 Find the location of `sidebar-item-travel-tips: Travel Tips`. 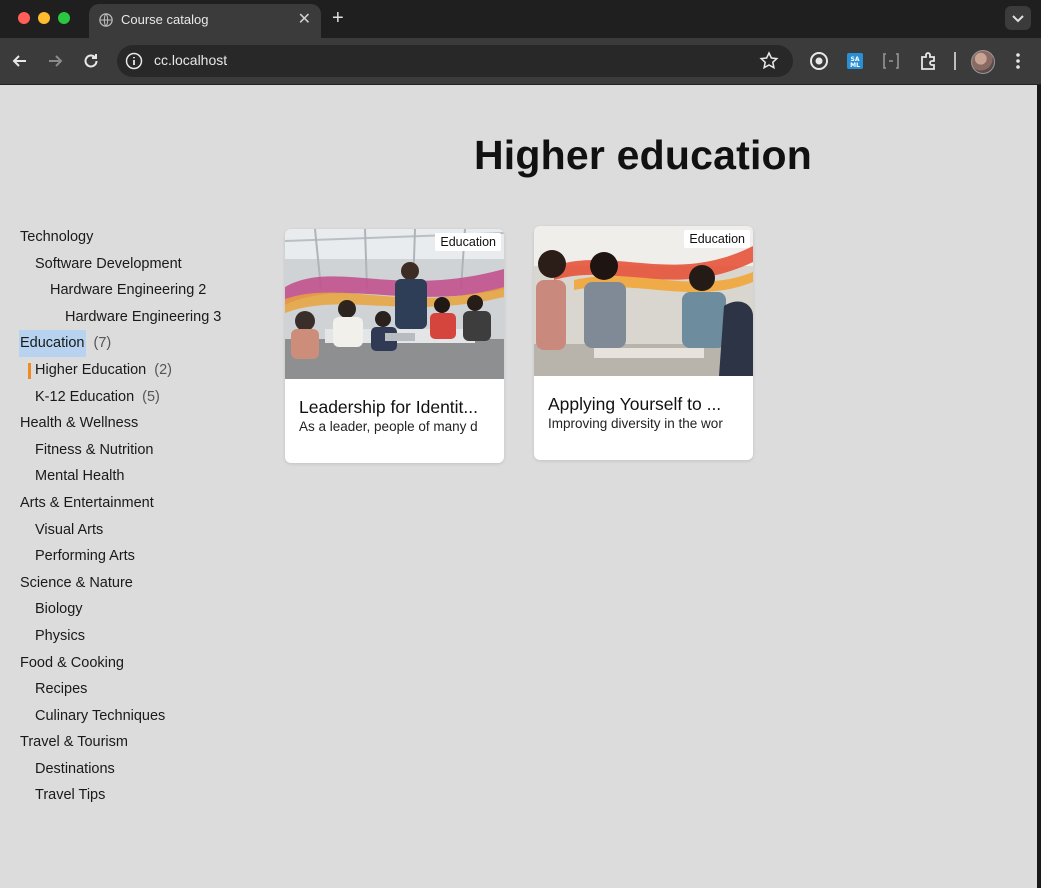

sidebar-item-travel-tips: Travel Tips is located at coordinates (140, 795).